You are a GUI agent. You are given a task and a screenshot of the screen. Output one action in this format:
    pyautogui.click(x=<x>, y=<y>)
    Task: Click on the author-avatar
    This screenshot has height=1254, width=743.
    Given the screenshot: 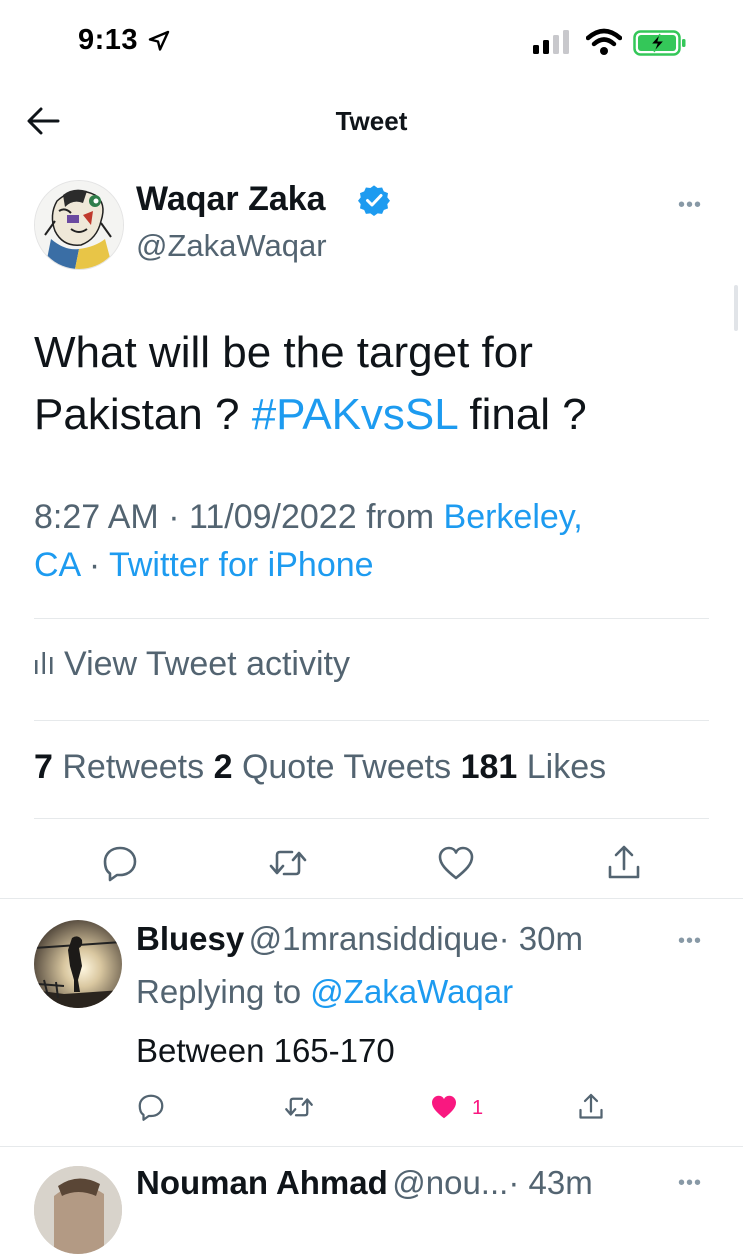 What is the action you would take?
    pyautogui.click(x=79, y=225)
    